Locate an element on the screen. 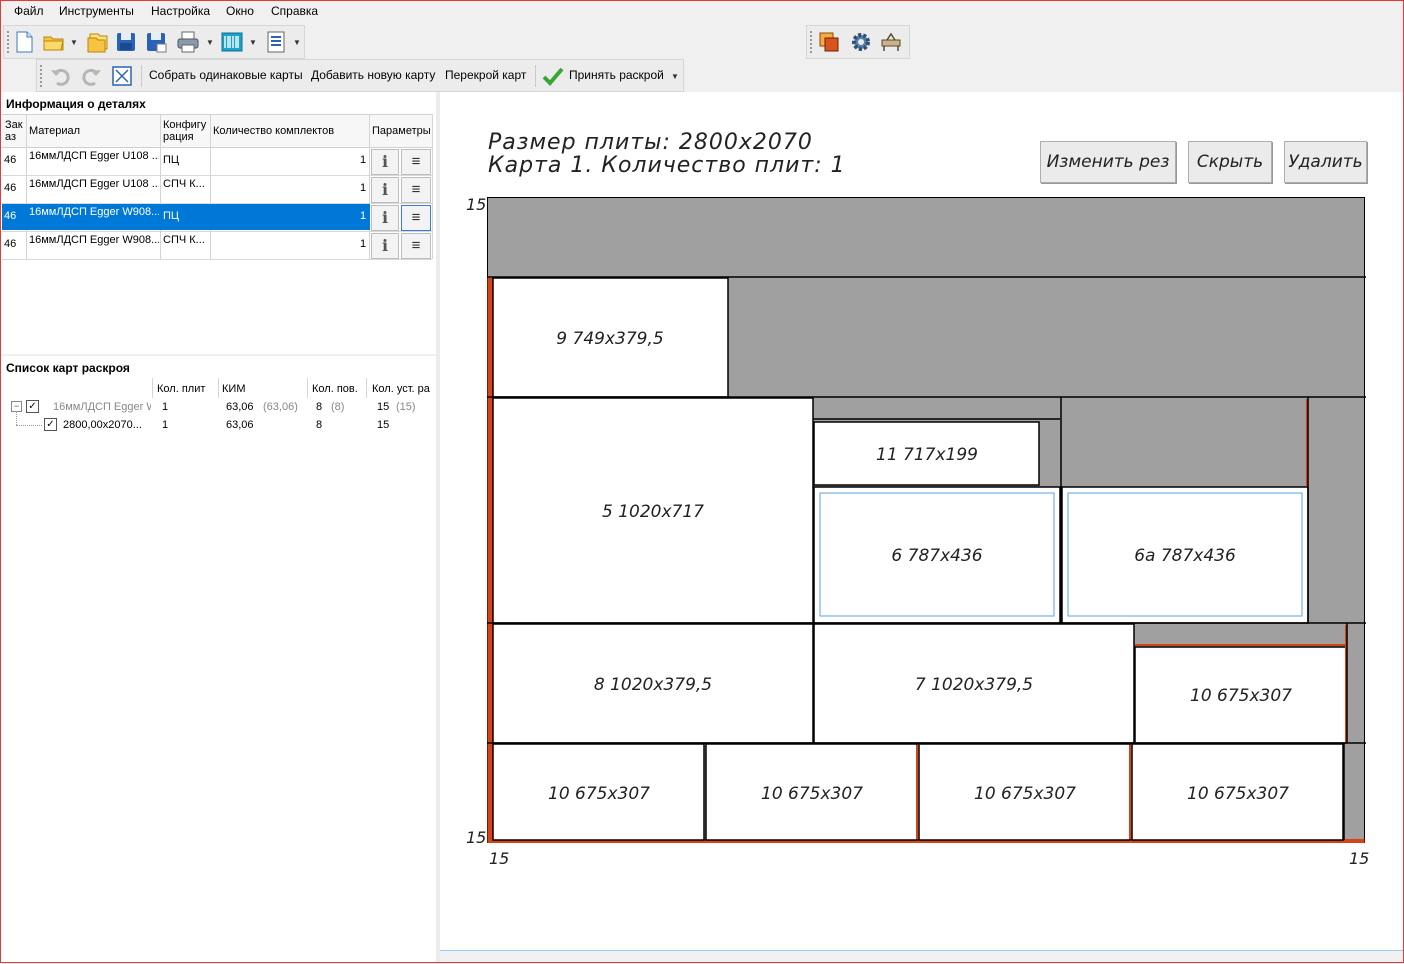 Image resolution: width=1404 pixels, height=964 pixels. table-row-selected: 46 16ммЛДСП Egger W908... ПЦ 1 i ≡ is located at coordinates (217, 217).